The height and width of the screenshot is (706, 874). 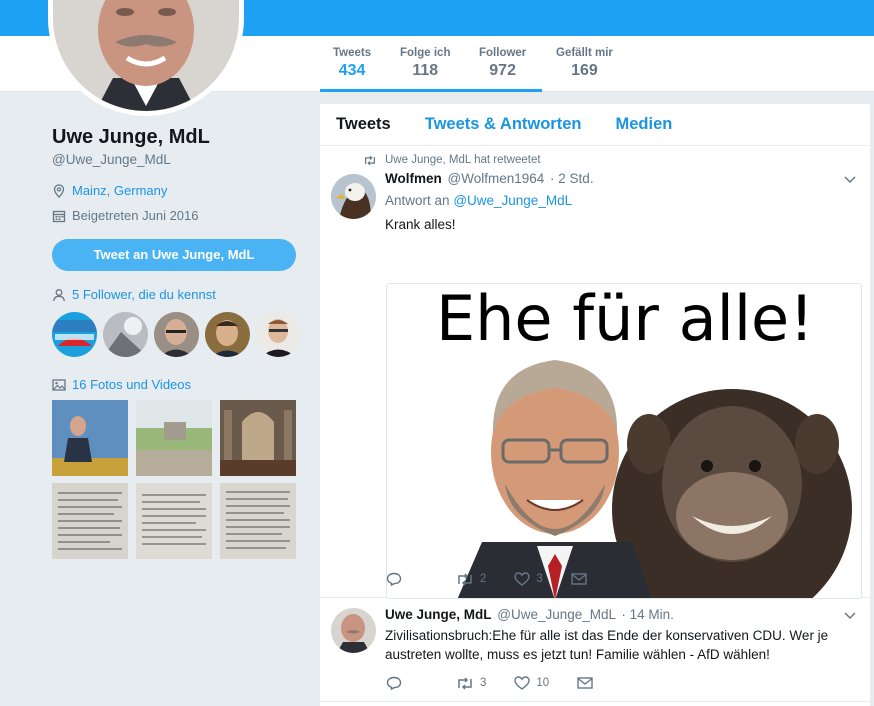 I want to click on like-count: 3, so click(x=539, y=579).